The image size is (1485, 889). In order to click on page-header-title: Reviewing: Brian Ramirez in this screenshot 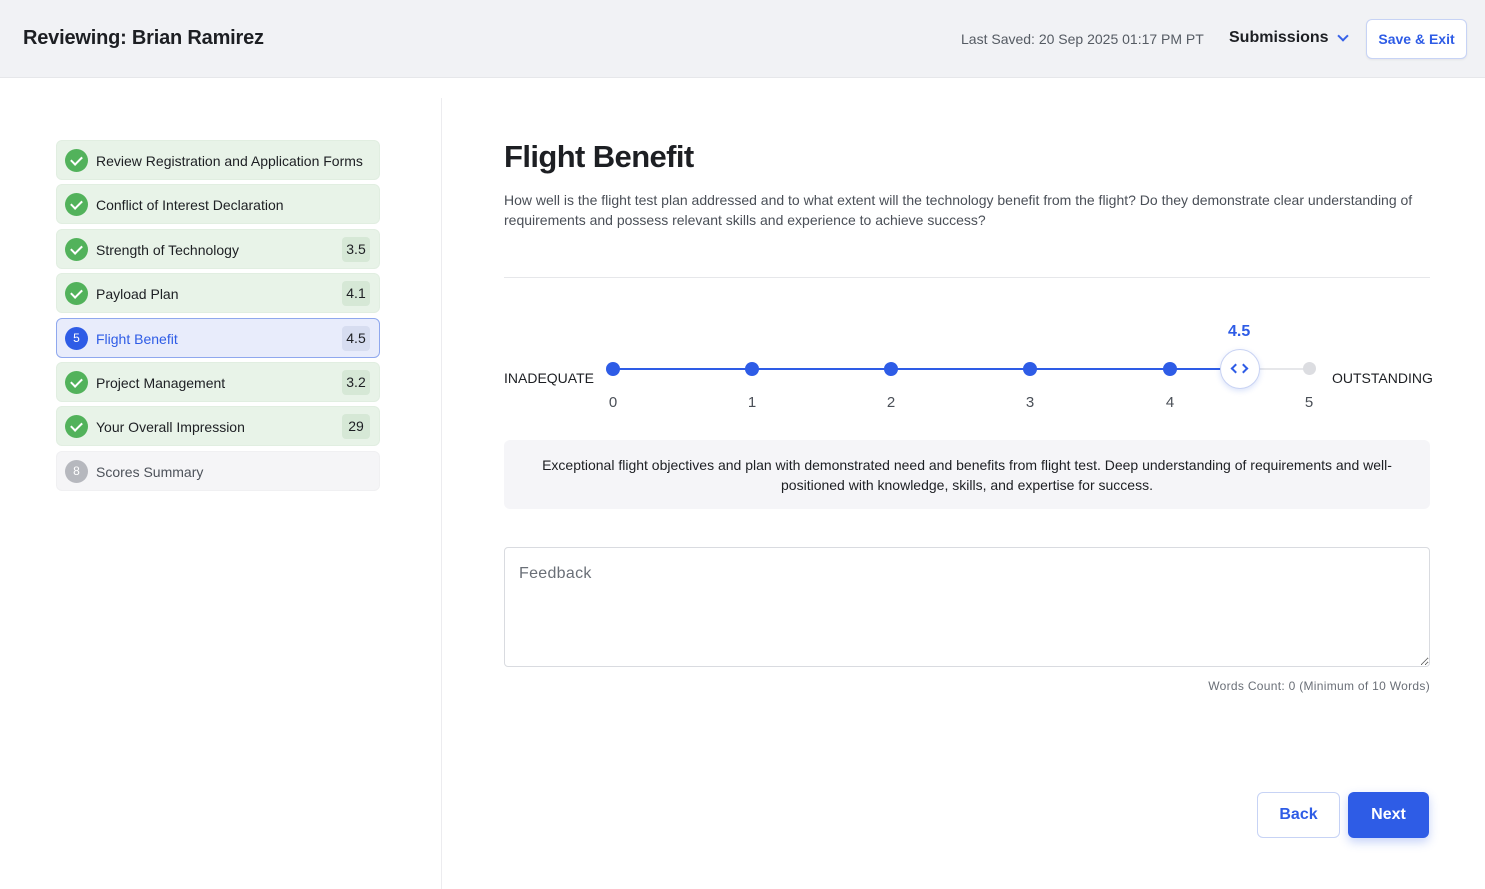, I will do `click(143, 38)`.